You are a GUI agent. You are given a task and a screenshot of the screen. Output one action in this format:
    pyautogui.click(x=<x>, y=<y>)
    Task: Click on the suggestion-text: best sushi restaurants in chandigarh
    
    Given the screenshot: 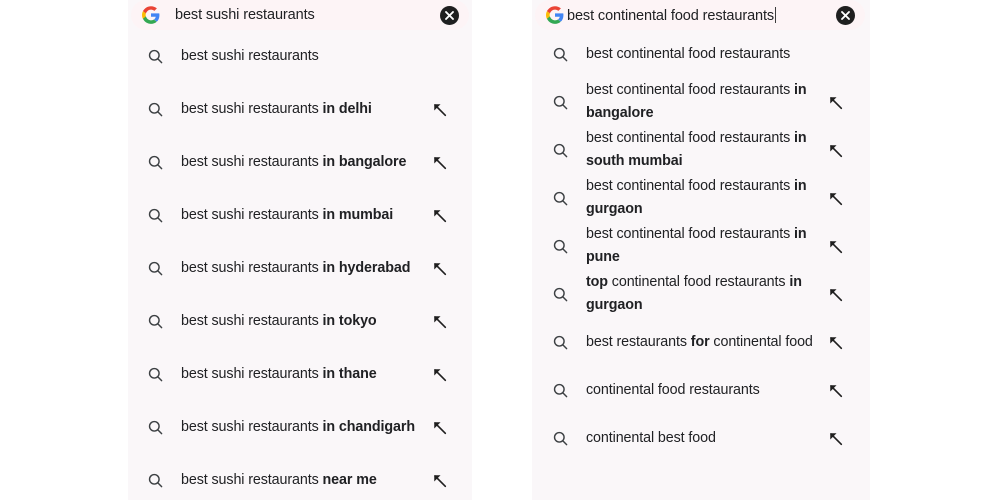 What is the action you would take?
    pyautogui.click(x=298, y=427)
    